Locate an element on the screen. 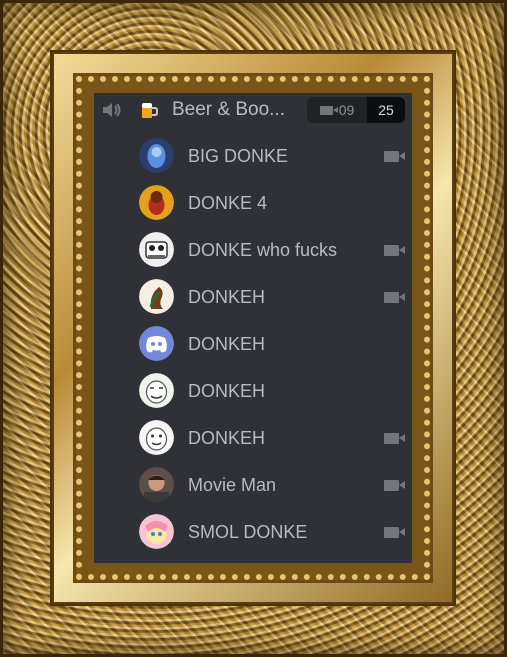  member-name: BIG DONKE is located at coordinates (238, 156).